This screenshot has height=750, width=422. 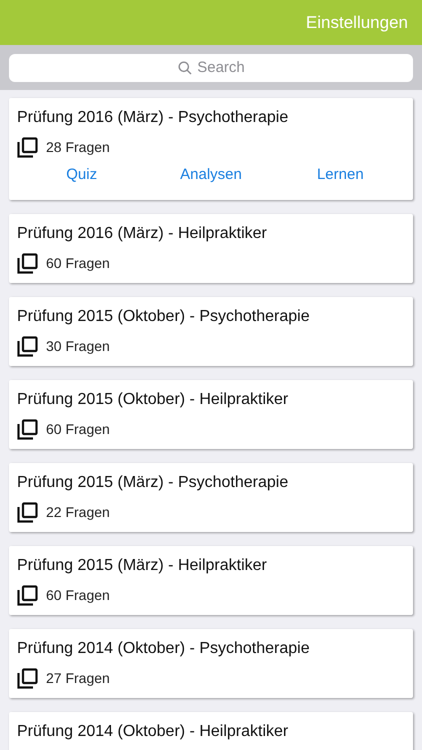 What do you see at coordinates (153, 400) in the screenshot?
I see `exam-title: Prüfung 2015 (Oktober) - Heilpraktiker` at bounding box center [153, 400].